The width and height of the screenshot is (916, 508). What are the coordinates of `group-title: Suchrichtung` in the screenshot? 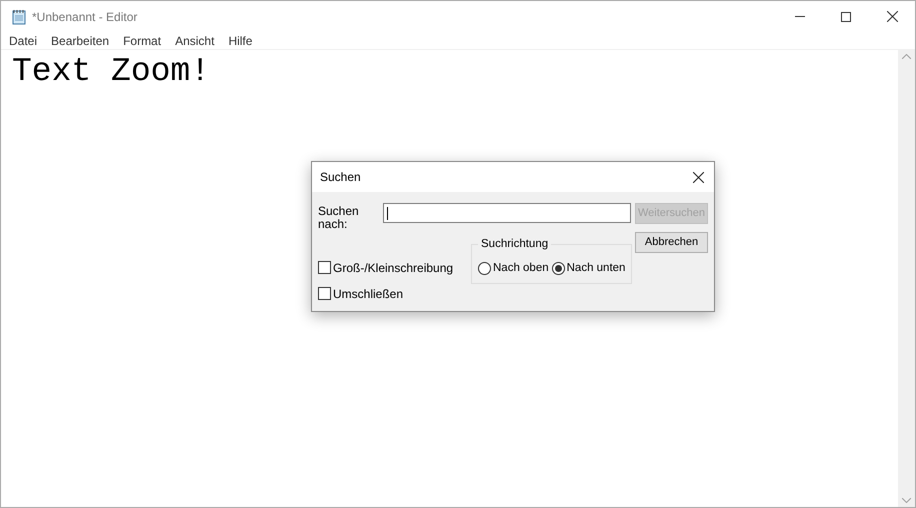 It's located at (515, 244).